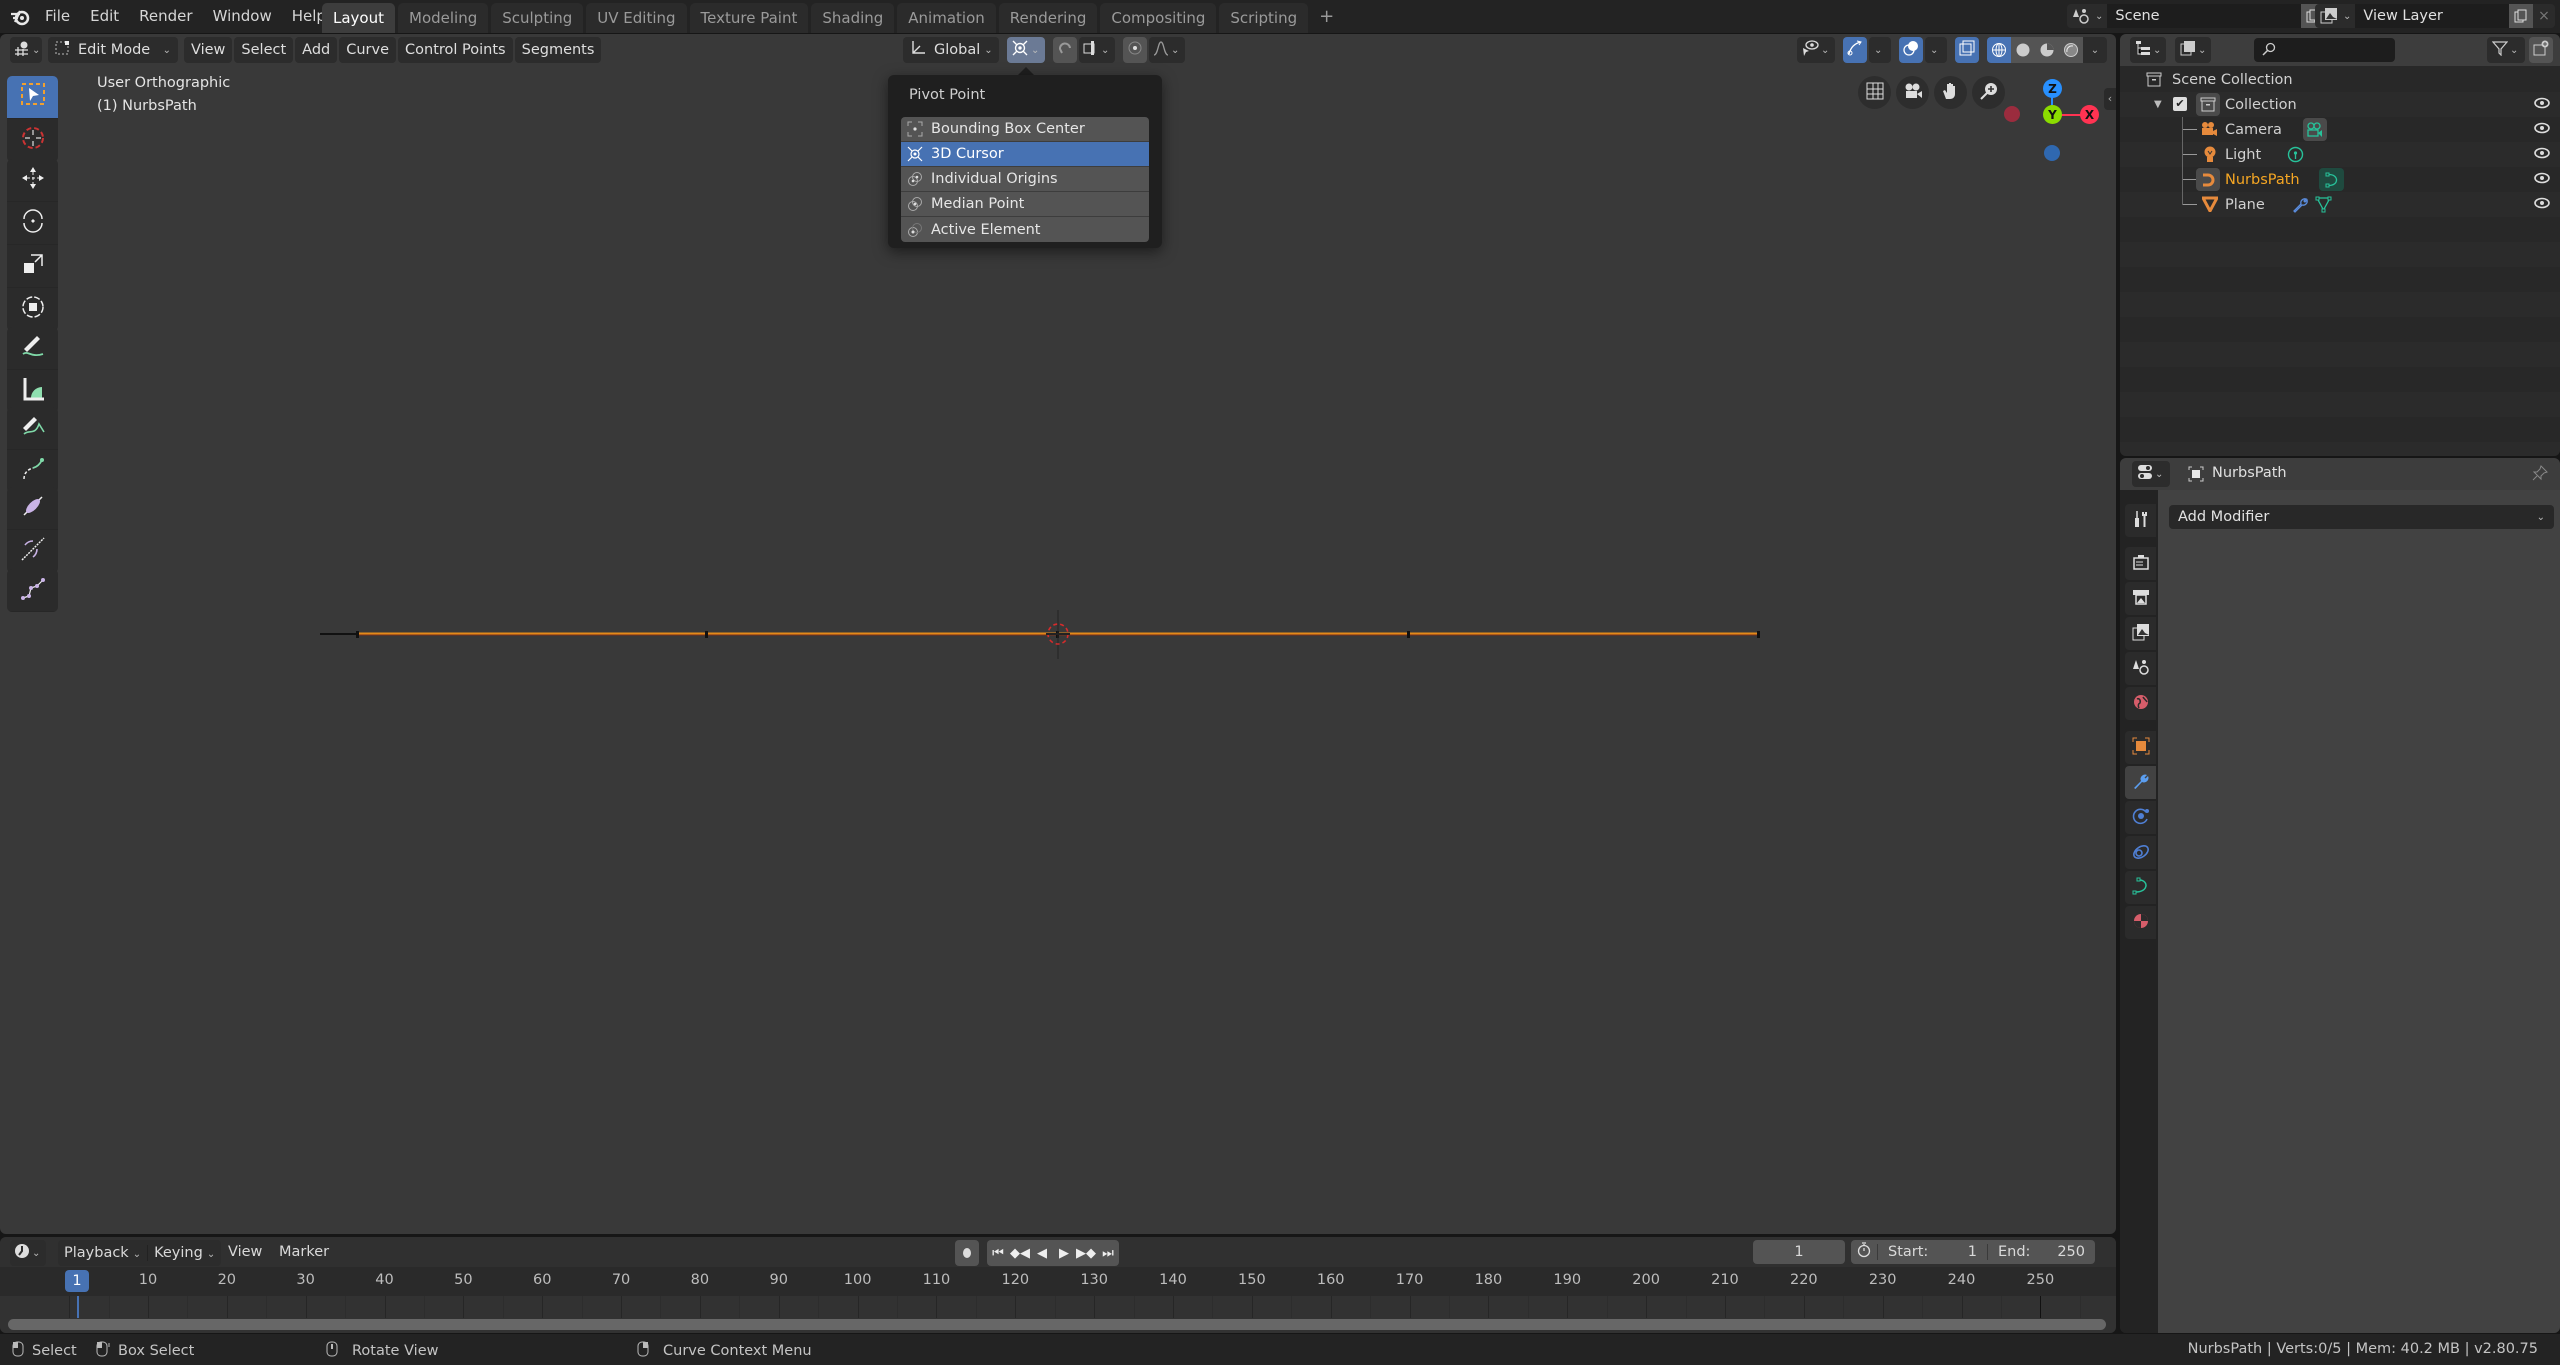 The width and height of the screenshot is (2560, 1365). What do you see at coordinates (28, 1253) in the screenshot?
I see `timeline-editor-type-button: ⌄` at bounding box center [28, 1253].